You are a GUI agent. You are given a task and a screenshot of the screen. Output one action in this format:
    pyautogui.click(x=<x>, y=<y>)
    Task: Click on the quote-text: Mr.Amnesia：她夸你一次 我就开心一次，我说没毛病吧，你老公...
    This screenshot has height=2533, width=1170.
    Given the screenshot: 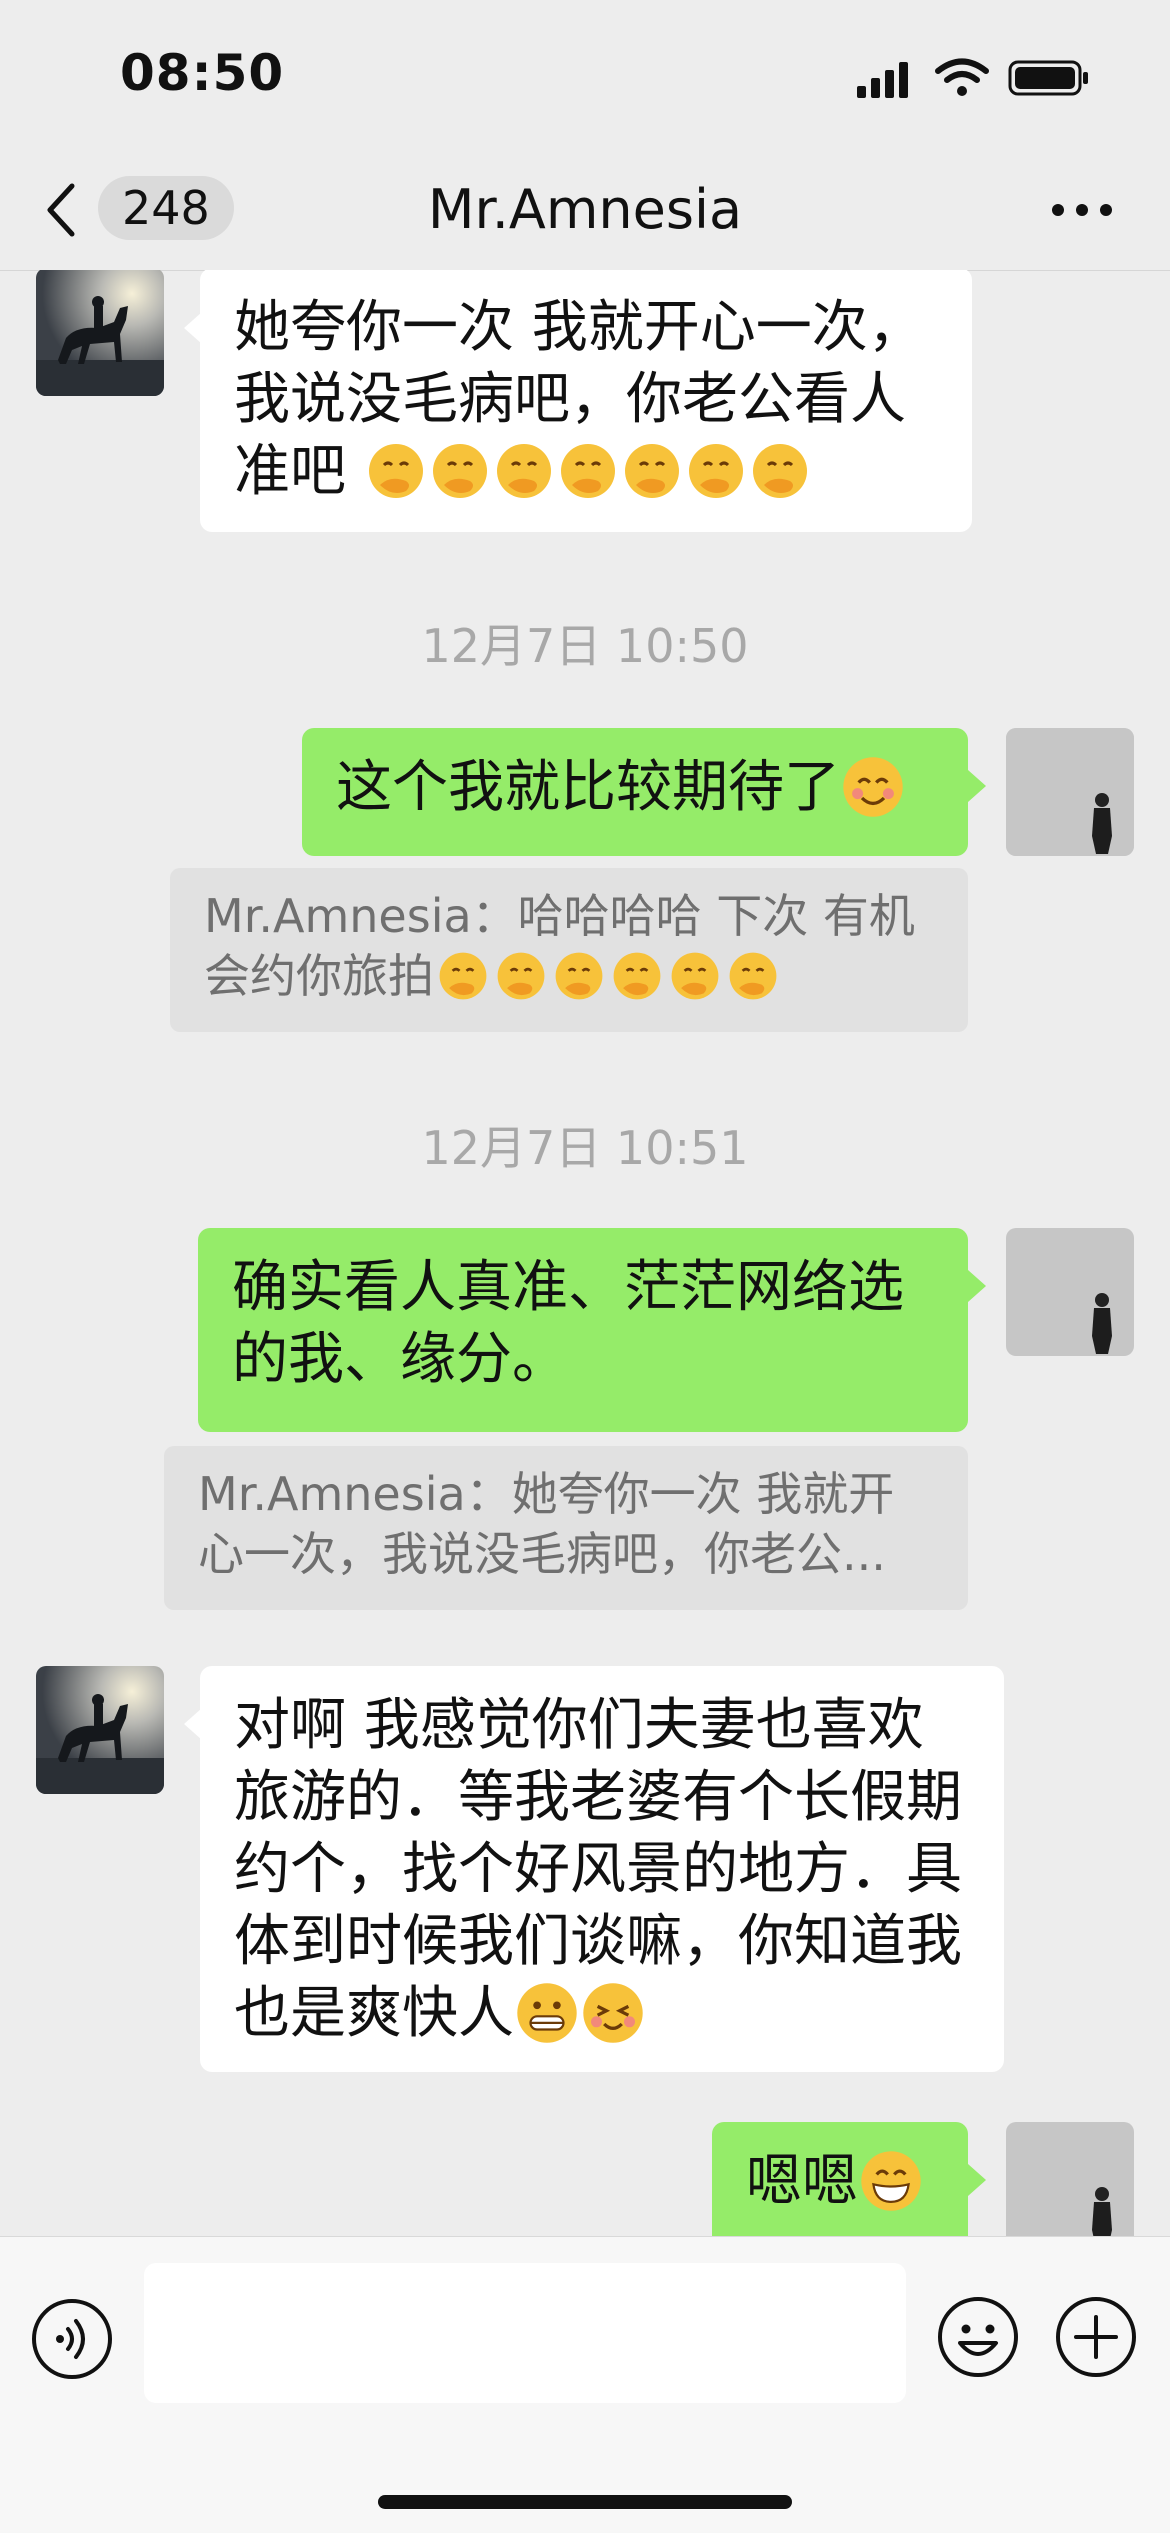 What is the action you would take?
    pyautogui.click(x=546, y=1524)
    